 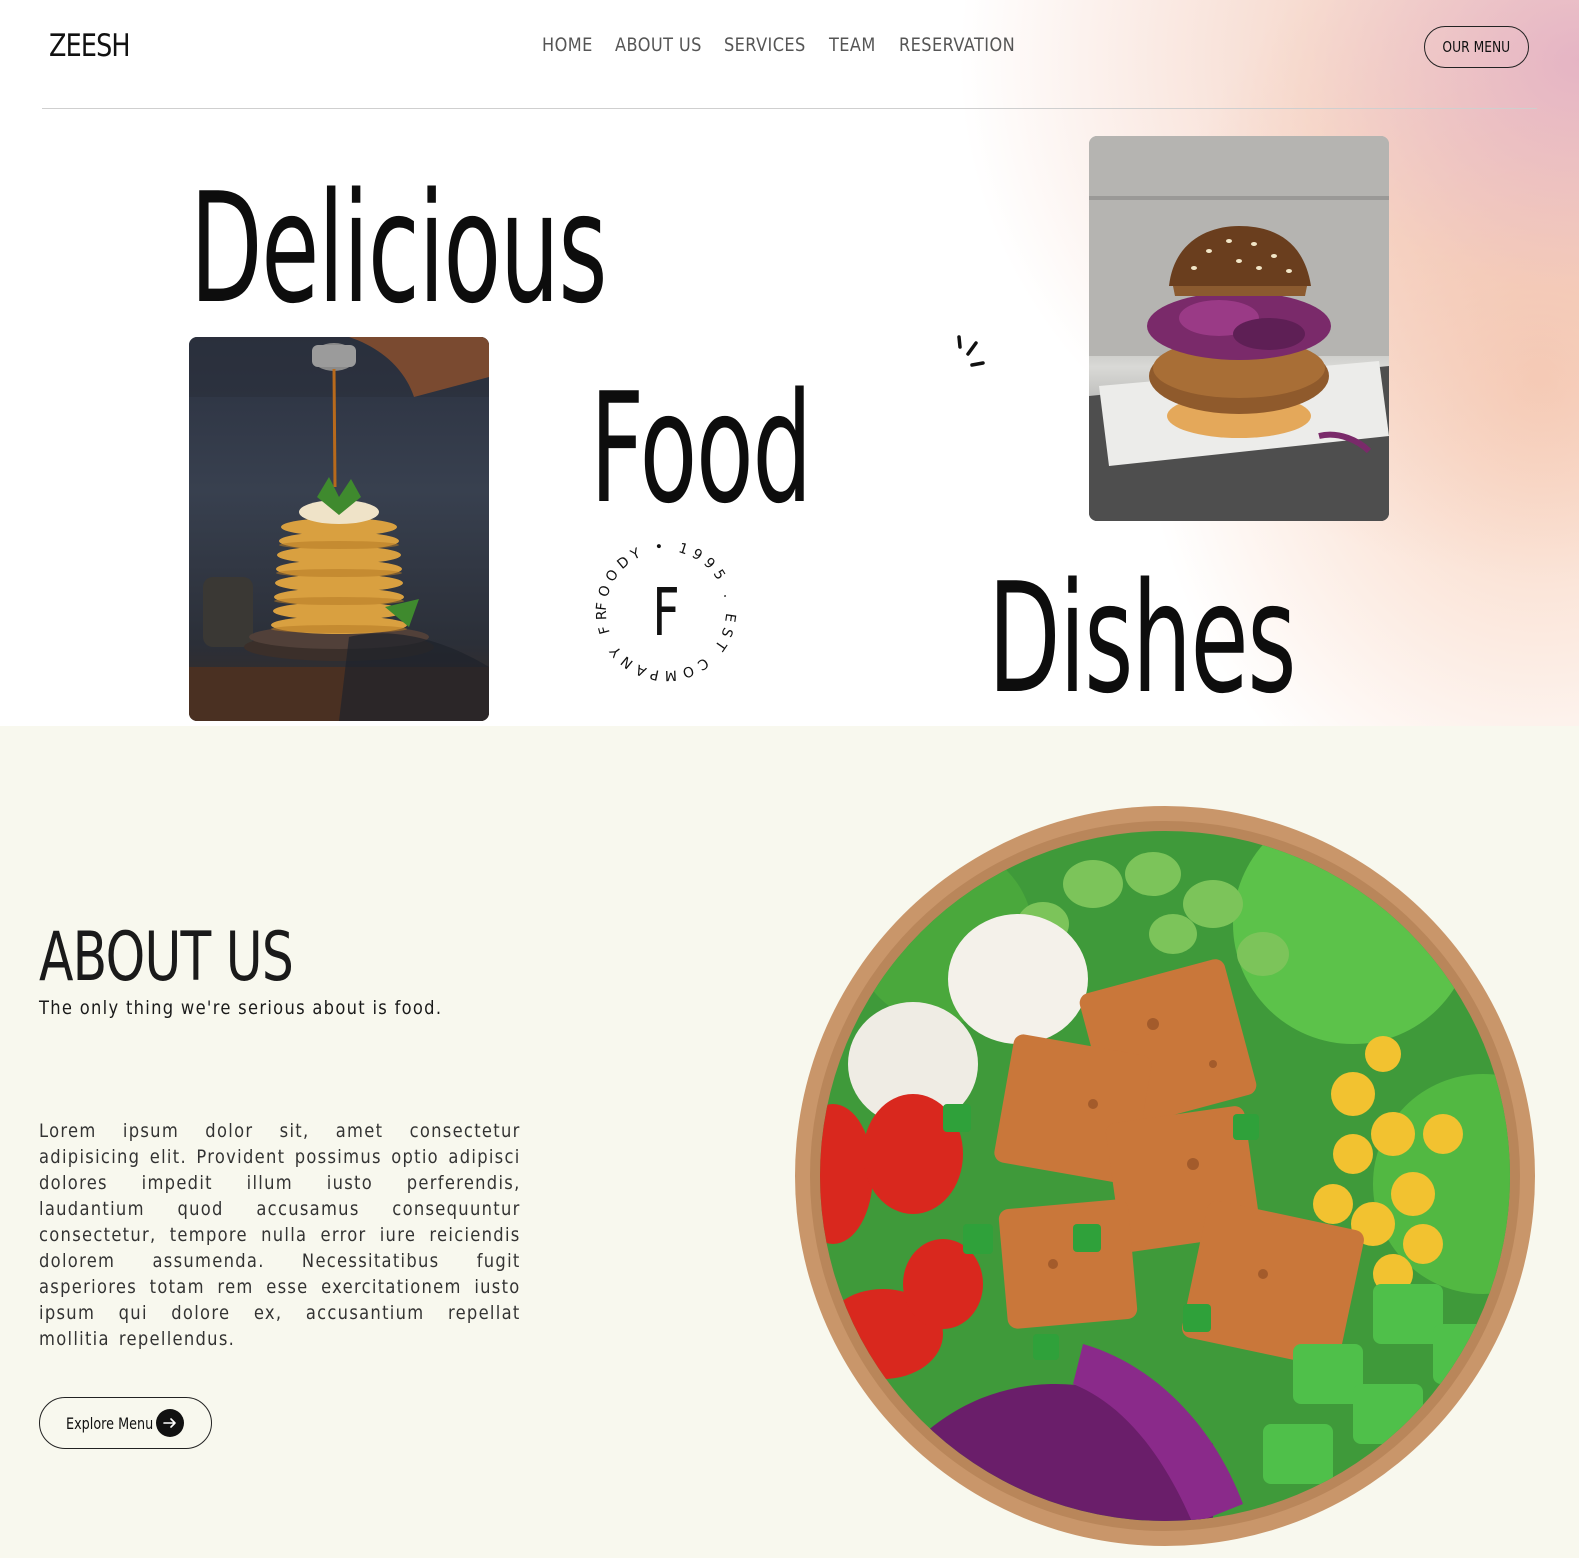 What do you see at coordinates (971, 351) in the screenshot?
I see `sparkle-icon` at bounding box center [971, 351].